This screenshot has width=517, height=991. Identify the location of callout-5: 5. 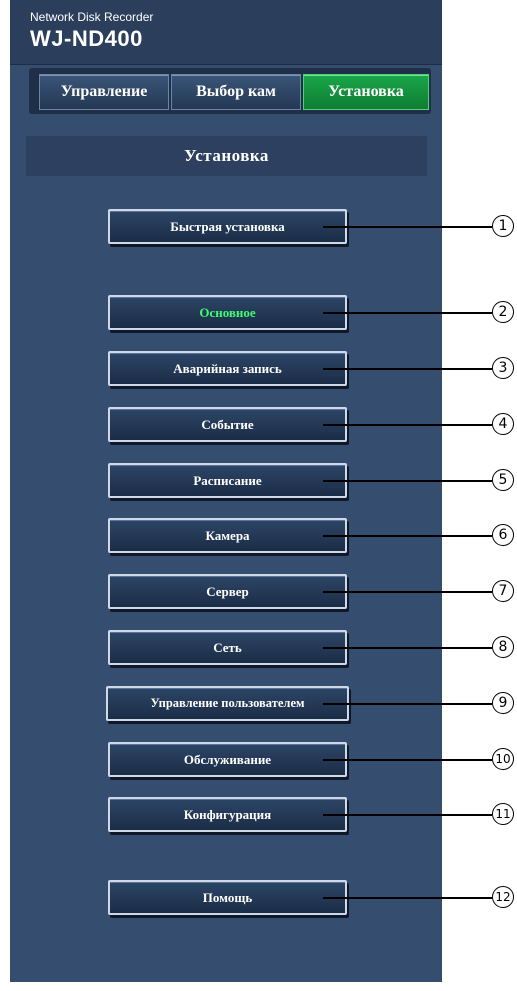
(503, 480).